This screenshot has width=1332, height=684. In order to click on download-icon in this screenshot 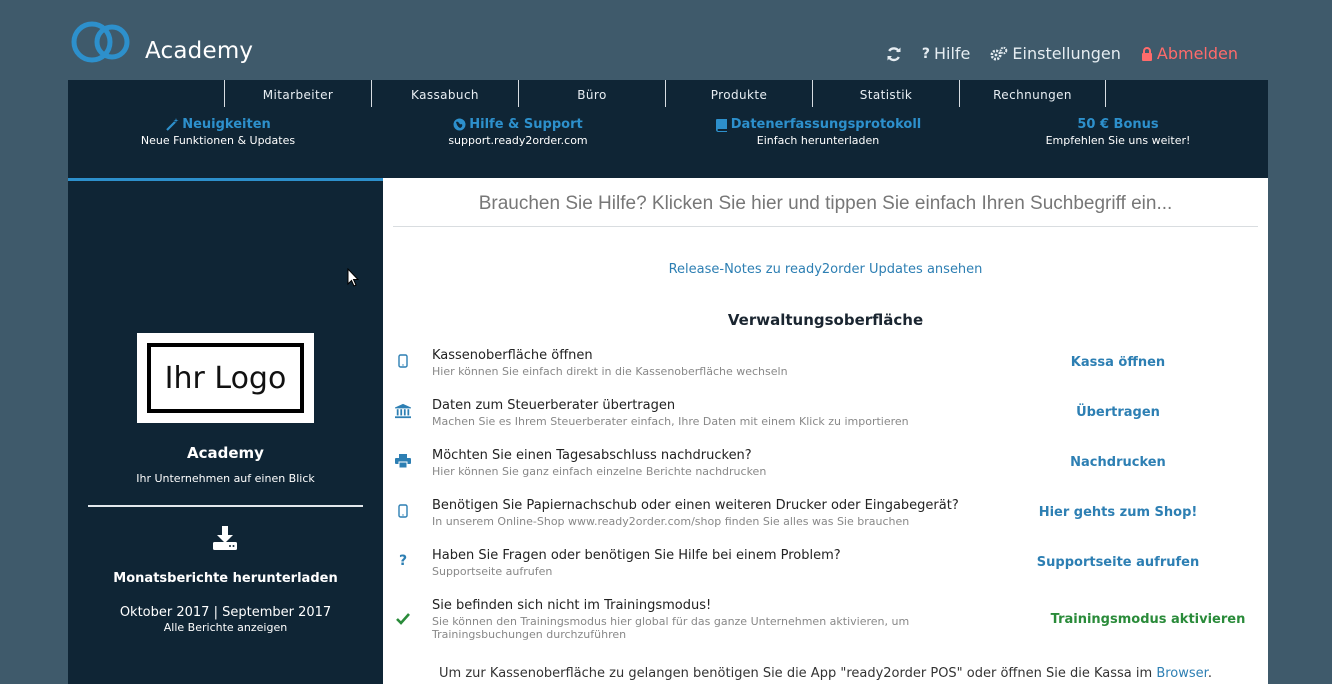, I will do `click(225, 540)`.